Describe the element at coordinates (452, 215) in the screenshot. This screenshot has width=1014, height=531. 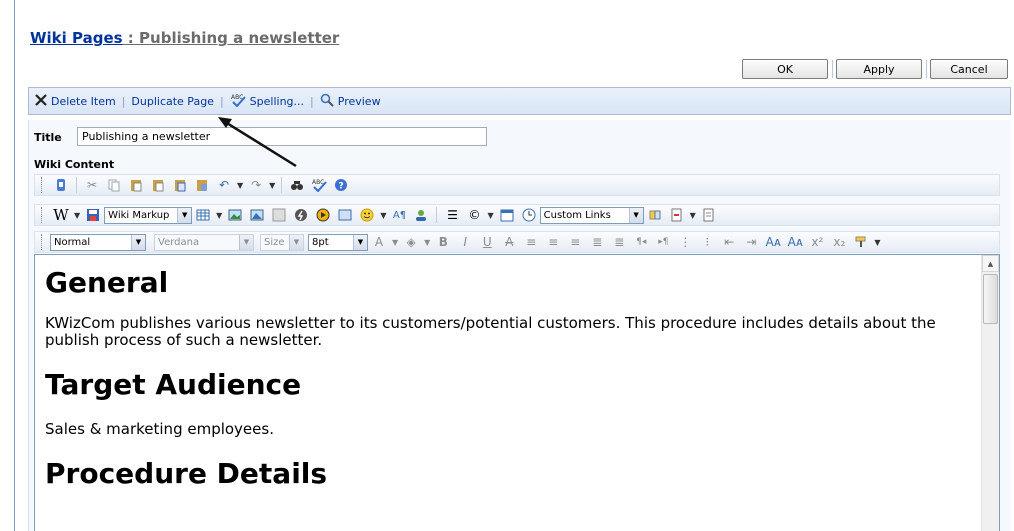
I see `list-icon: ☰` at that location.